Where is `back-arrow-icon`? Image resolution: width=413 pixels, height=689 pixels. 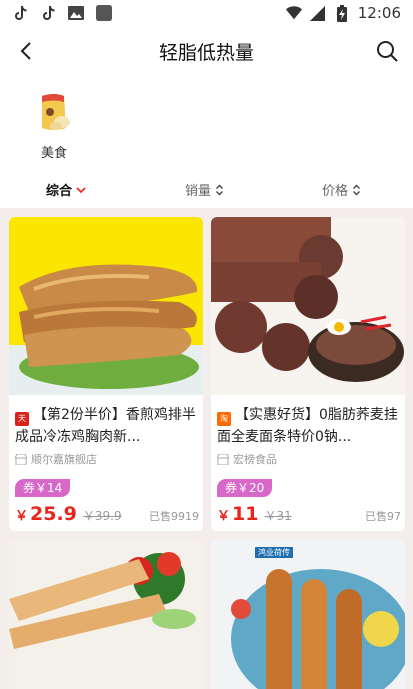
back-arrow-icon is located at coordinates (25, 51).